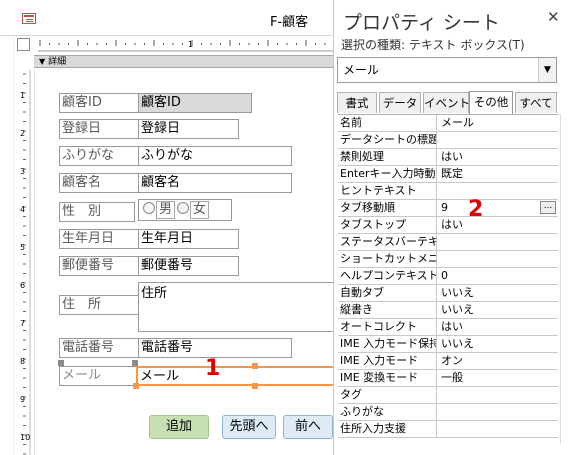 The image size is (572, 455). Describe the element at coordinates (166, 210) in the screenshot. I see `option-label-male: 男` at that location.